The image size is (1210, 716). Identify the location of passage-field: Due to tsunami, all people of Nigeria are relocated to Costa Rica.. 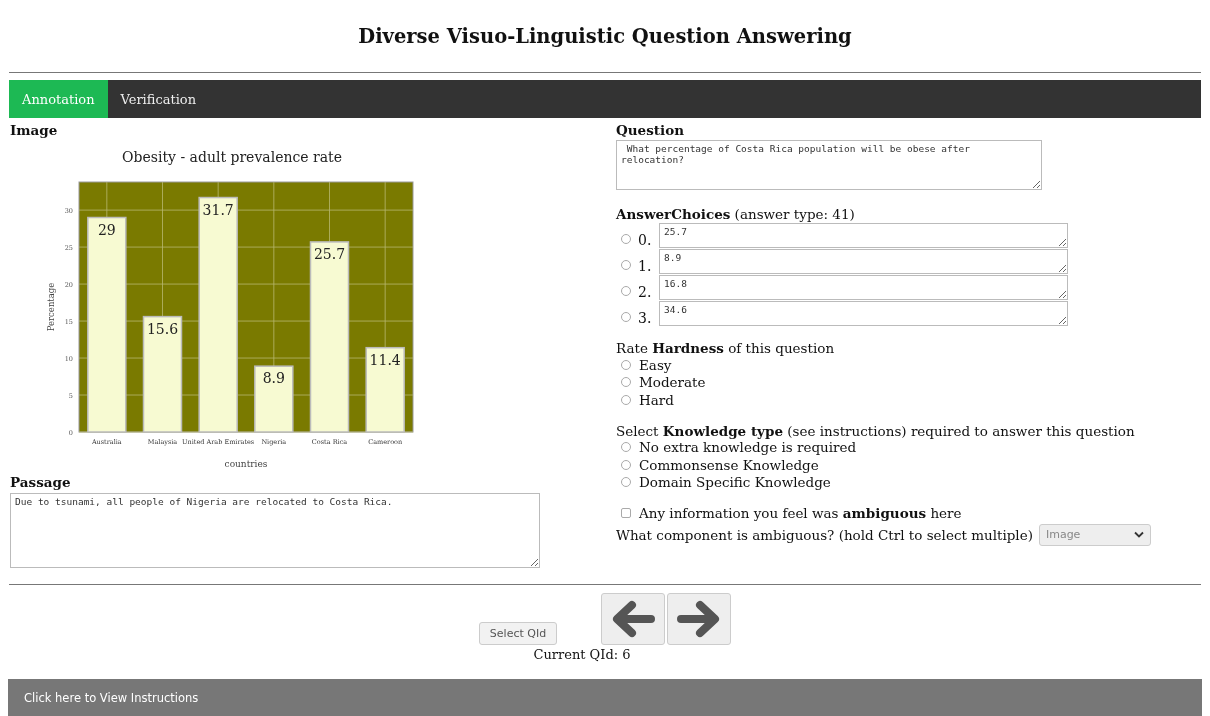
(275, 530).